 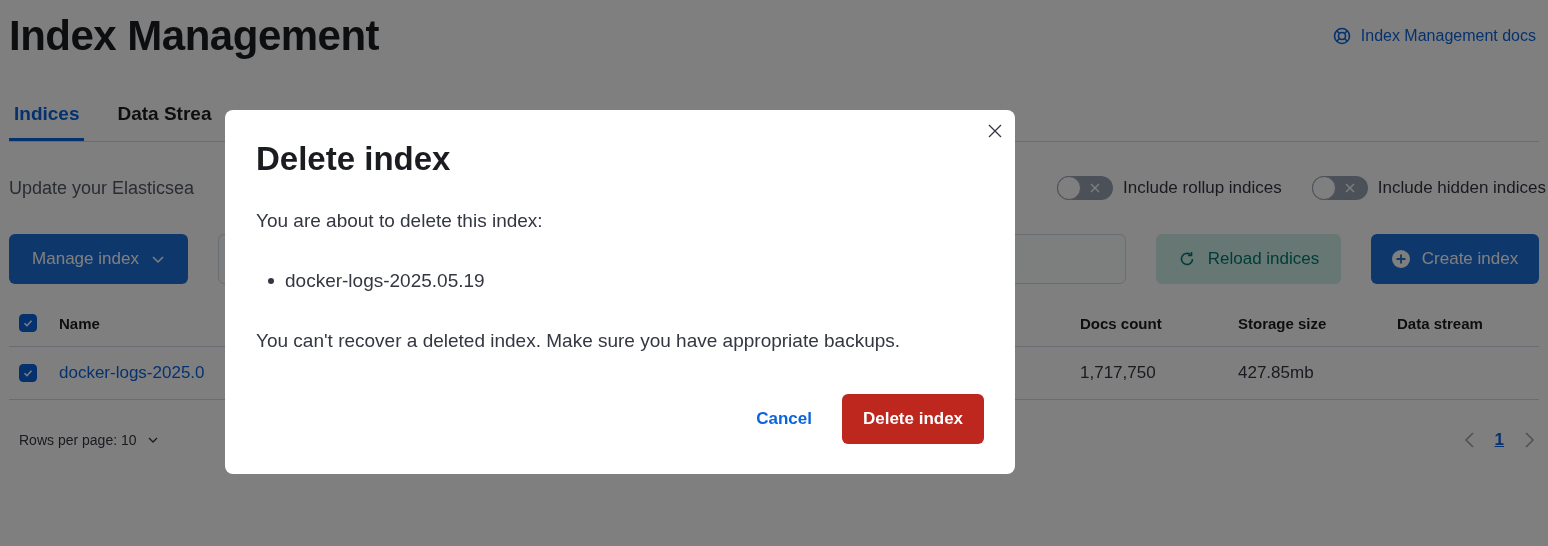 I want to click on chevron-left-icon, so click(x=1469, y=440).